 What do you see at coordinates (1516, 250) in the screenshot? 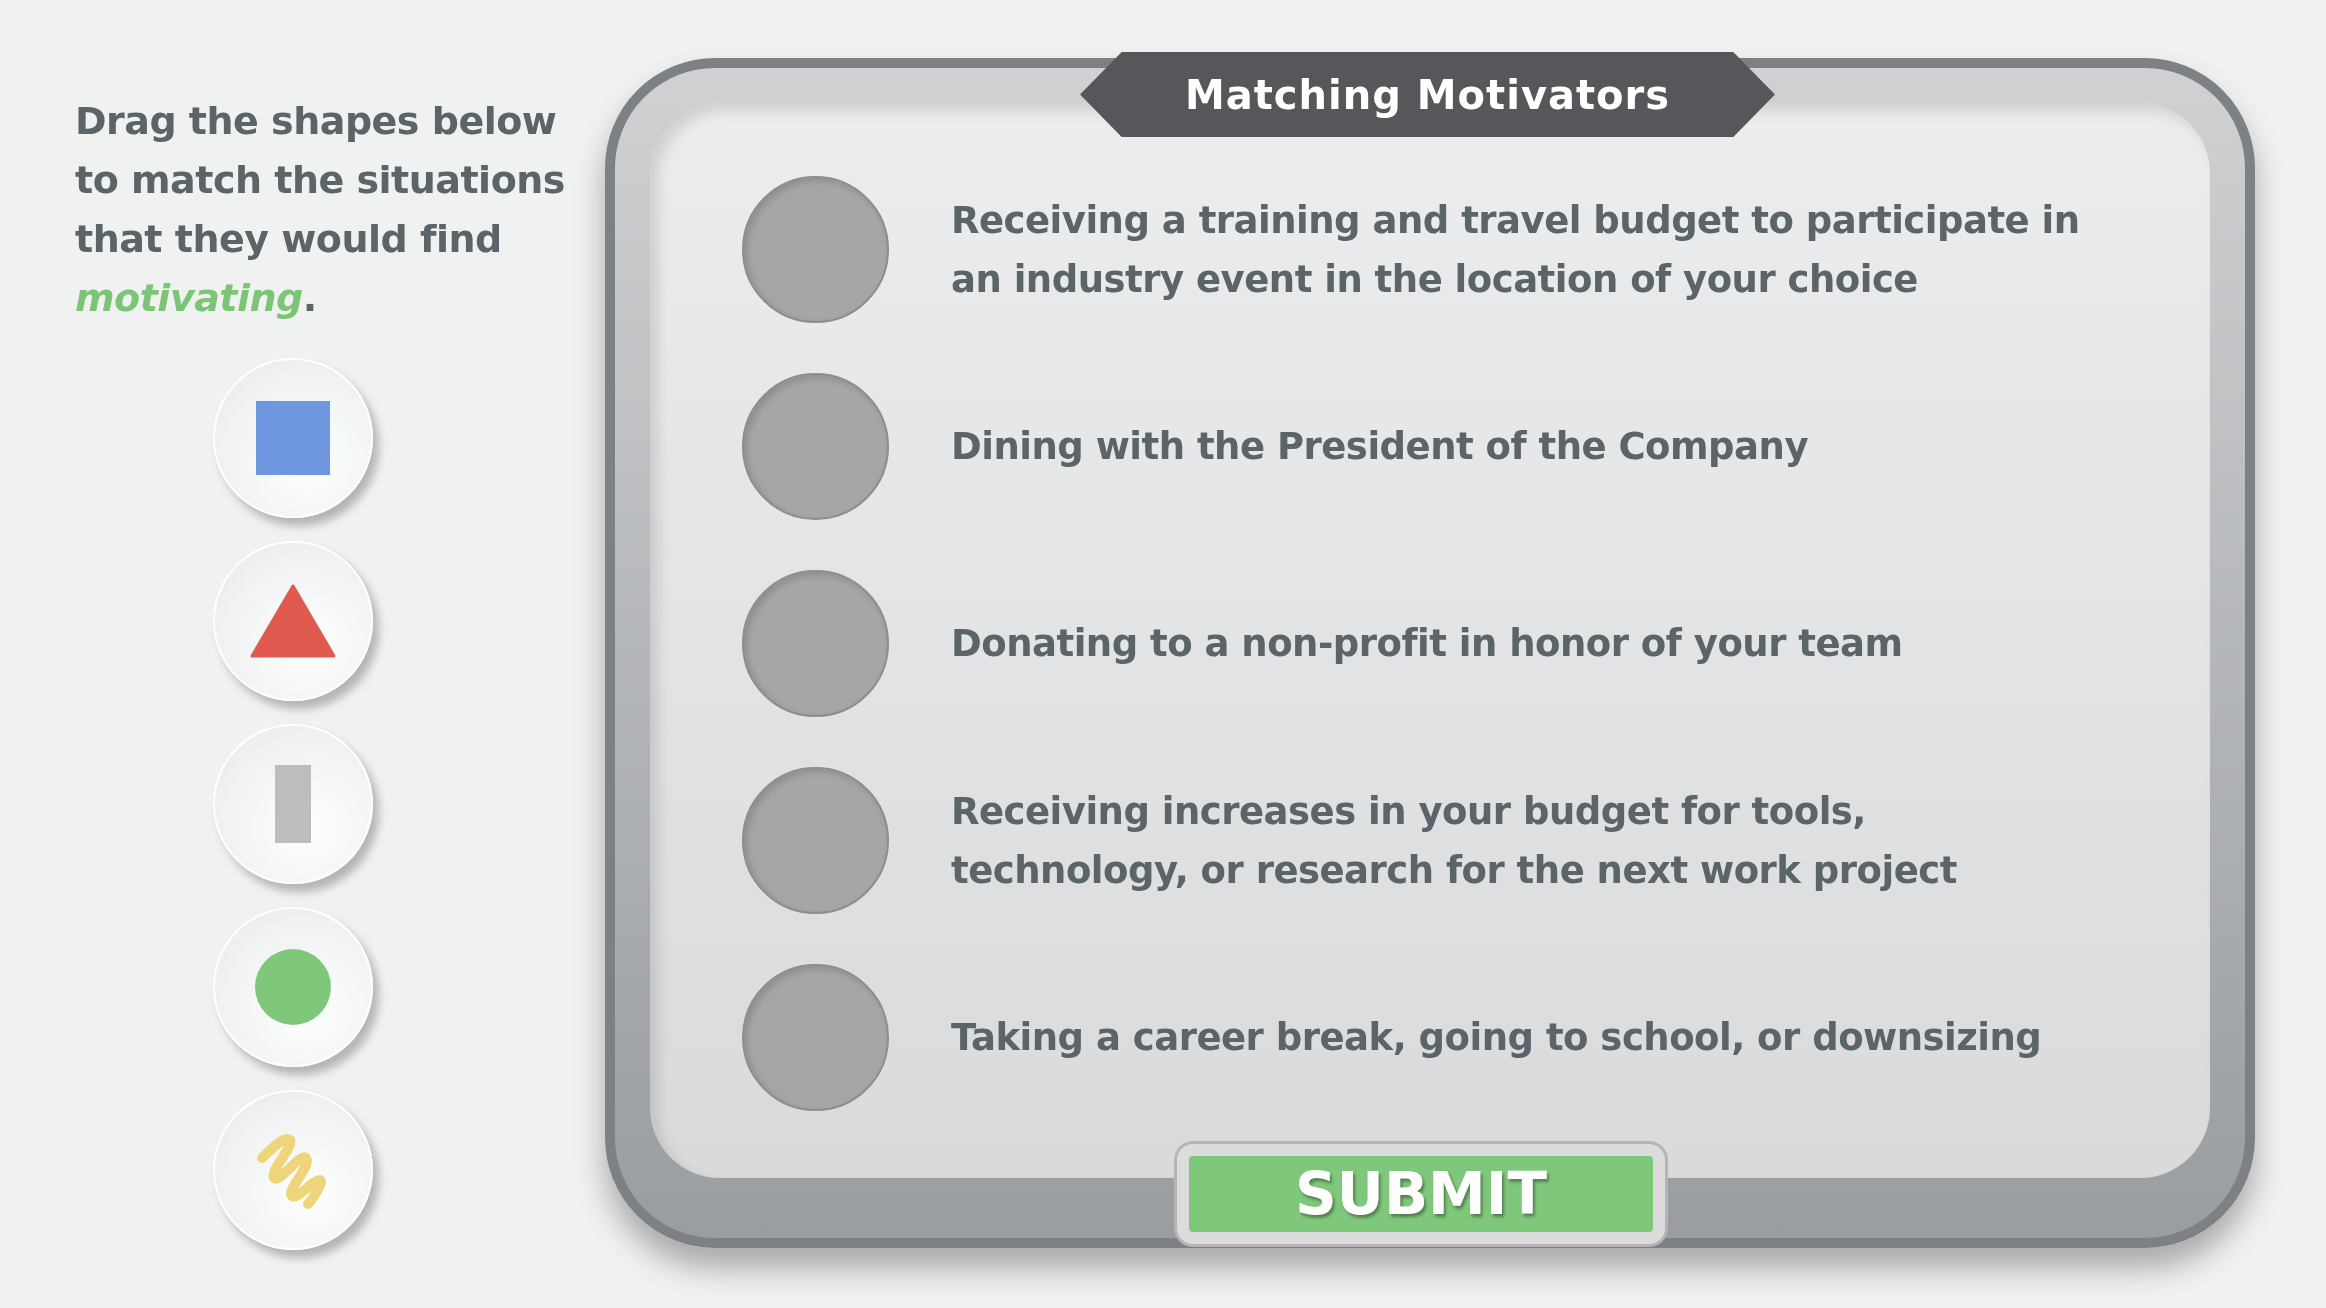
I see `situation-text: Receiving a training and travel budget to participate in an industry event in the location of your choice` at bounding box center [1516, 250].